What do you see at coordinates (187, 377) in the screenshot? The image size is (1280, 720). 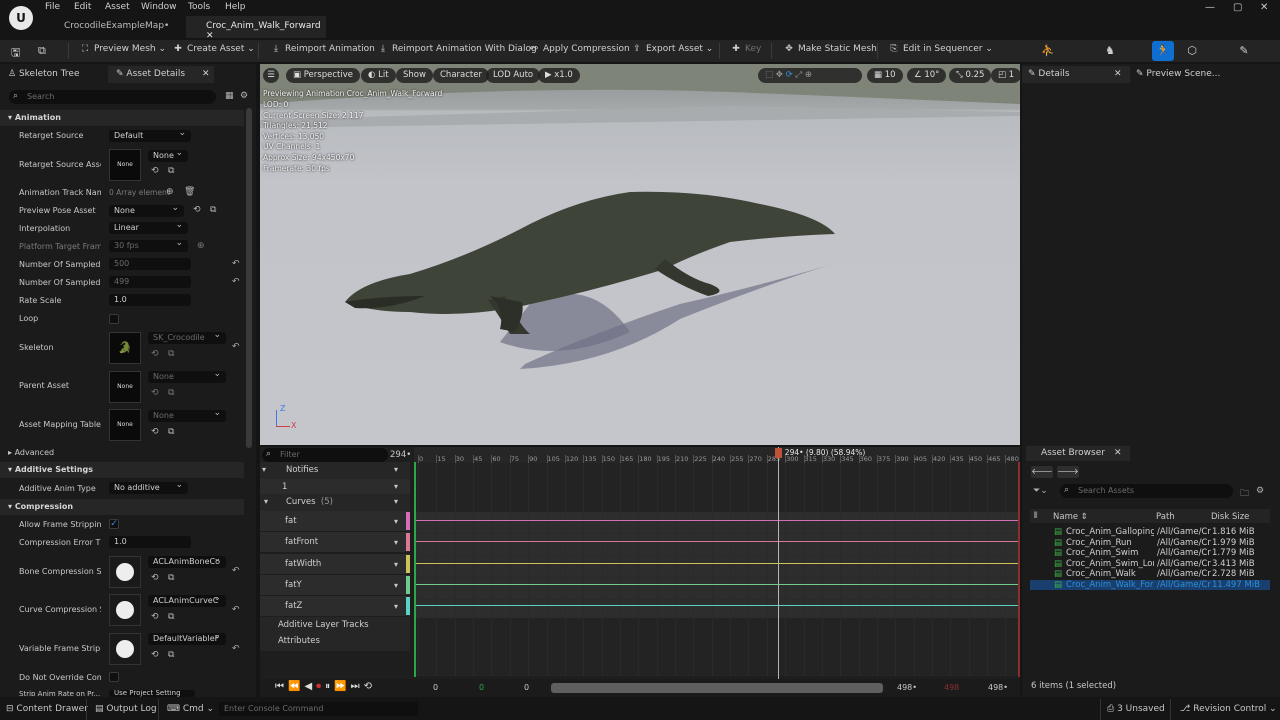 I see `parent-asset-dropdown: None` at bounding box center [187, 377].